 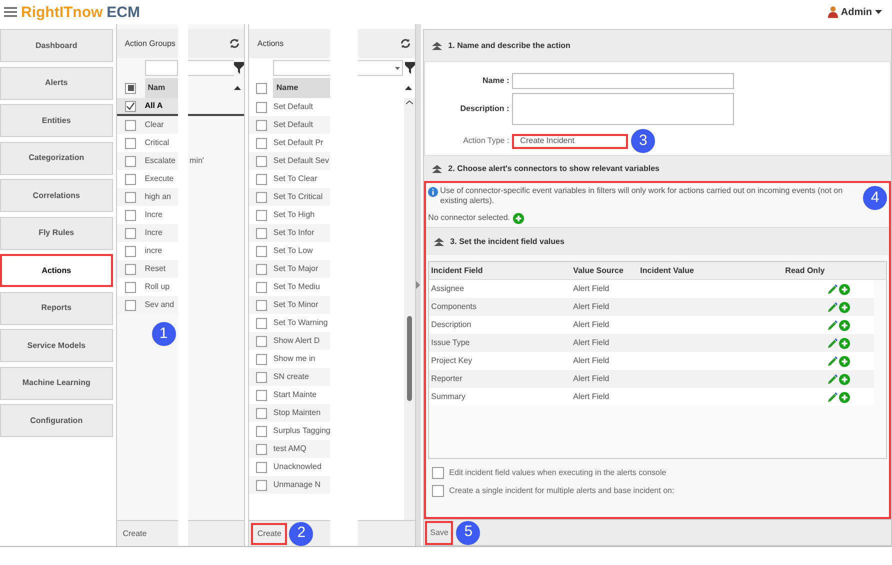 I want to click on save-button: Save, so click(x=439, y=532).